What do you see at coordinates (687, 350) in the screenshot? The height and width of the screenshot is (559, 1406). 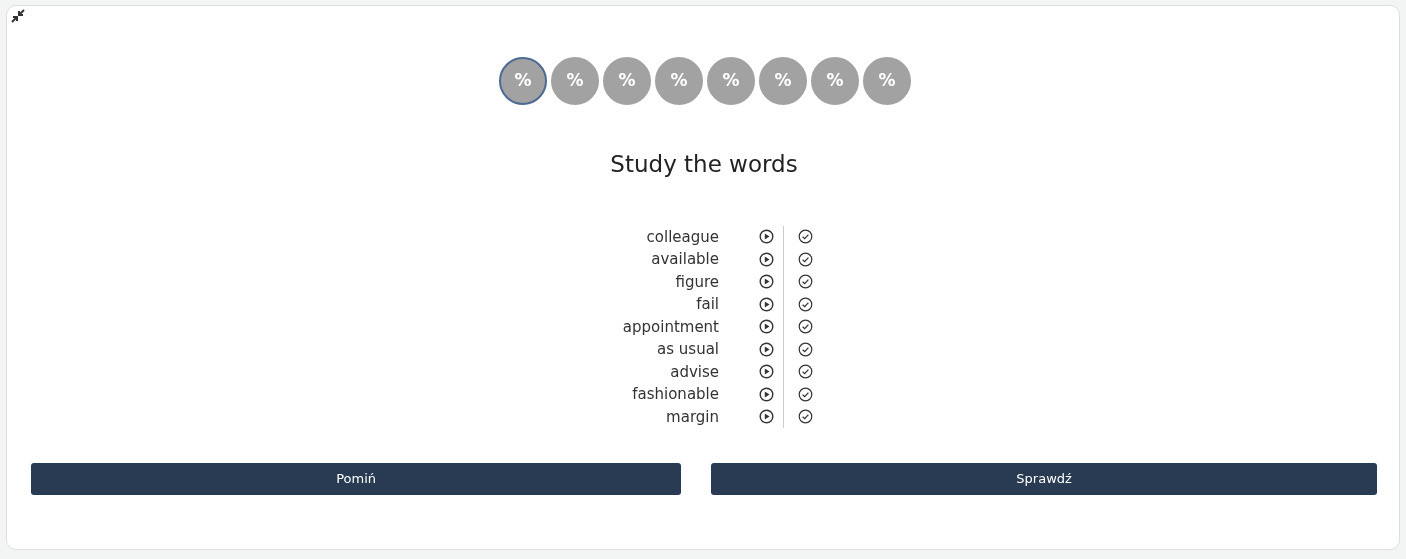 I see `word: as usual` at bounding box center [687, 350].